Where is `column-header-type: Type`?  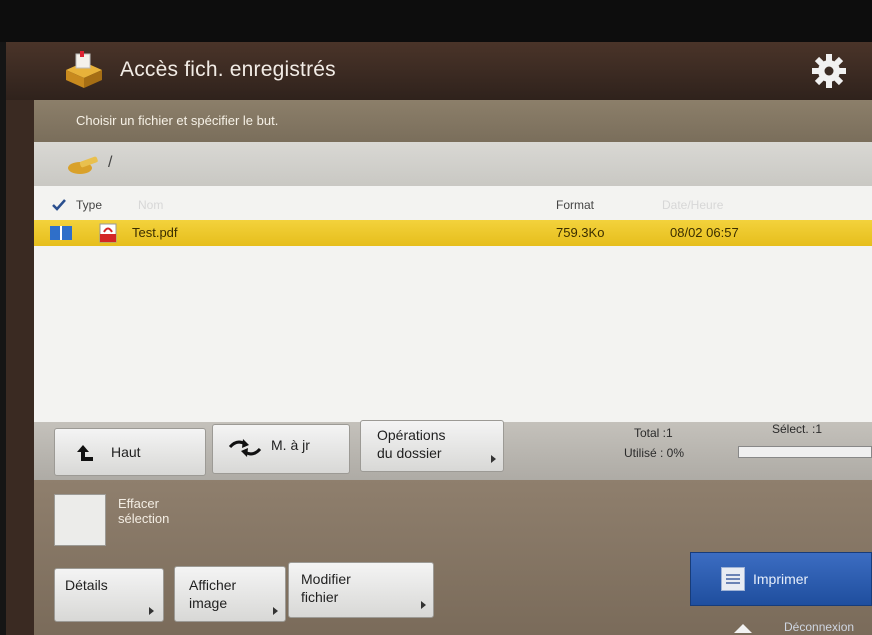 column-header-type: Type is located at coordinates (89, 205).